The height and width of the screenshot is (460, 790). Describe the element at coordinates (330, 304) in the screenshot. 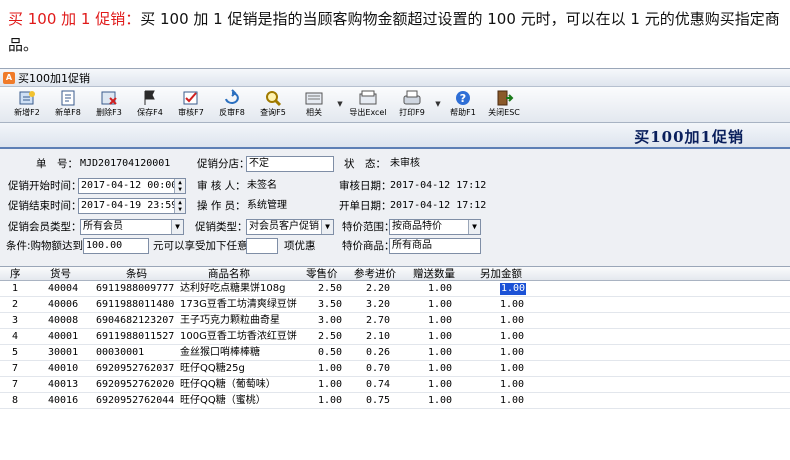

I see `row-retail-price: 3.50` at that location.